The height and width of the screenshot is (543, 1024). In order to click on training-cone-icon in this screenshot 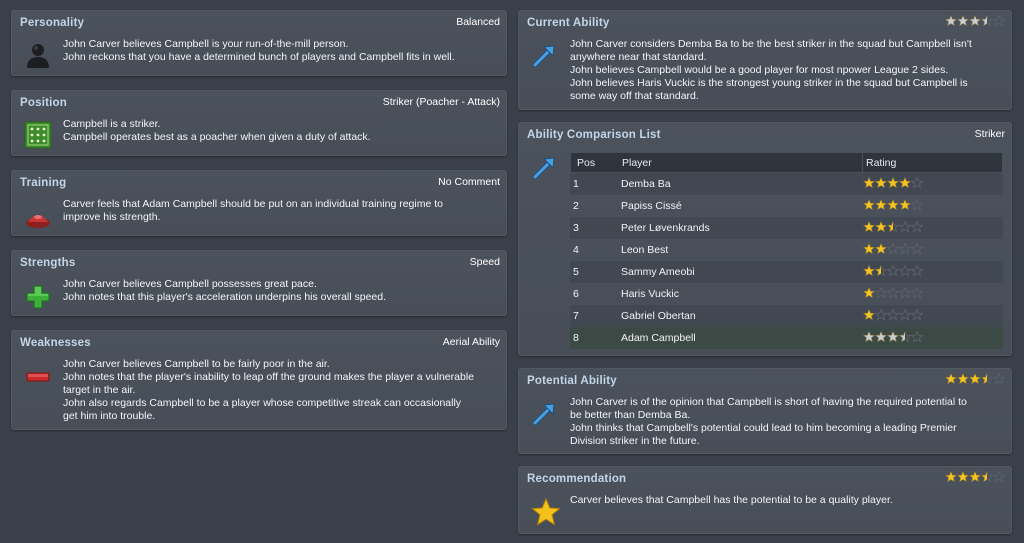, I will do `click(38, 219)`.